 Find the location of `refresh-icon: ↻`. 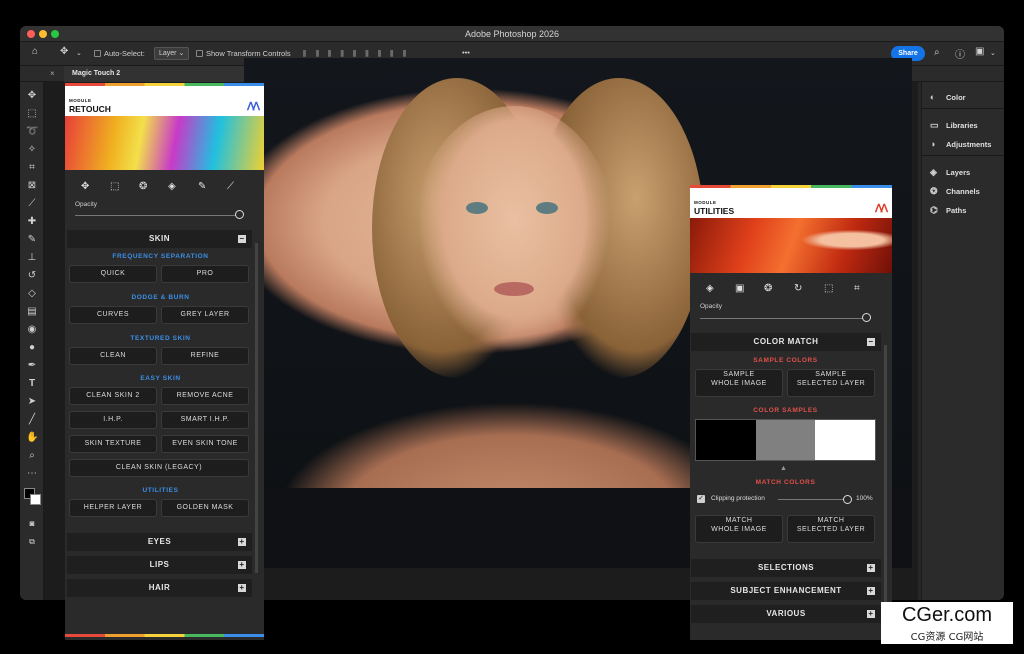

refresh-icon: ↻ is located at coordinates (798, 288).